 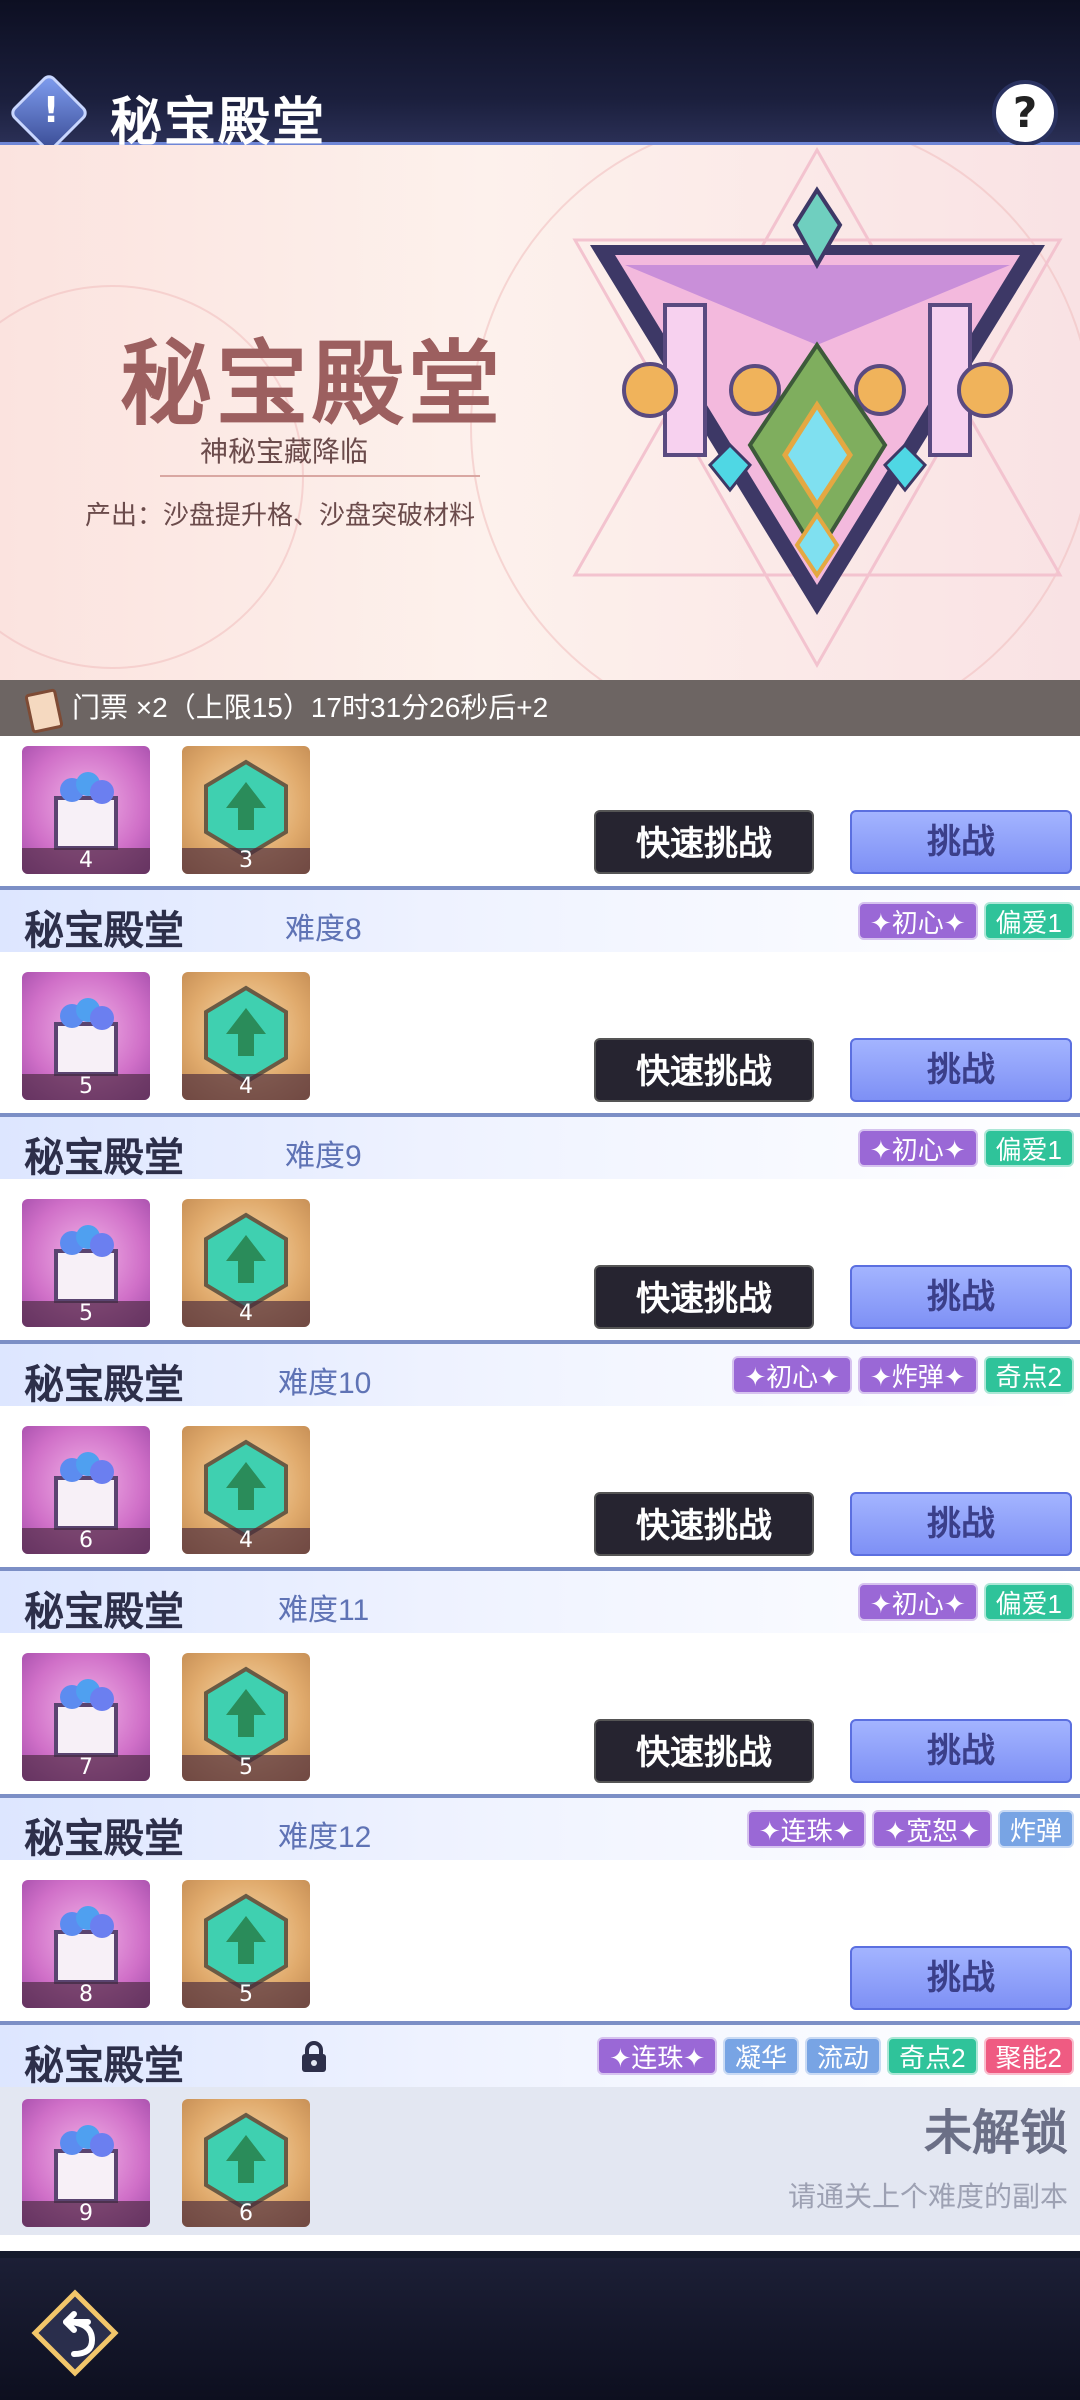 What do you see at coordinates (86, 810) in the screenshot?
I see `gem-box-icon: 4` at bounding box center [86, 810].